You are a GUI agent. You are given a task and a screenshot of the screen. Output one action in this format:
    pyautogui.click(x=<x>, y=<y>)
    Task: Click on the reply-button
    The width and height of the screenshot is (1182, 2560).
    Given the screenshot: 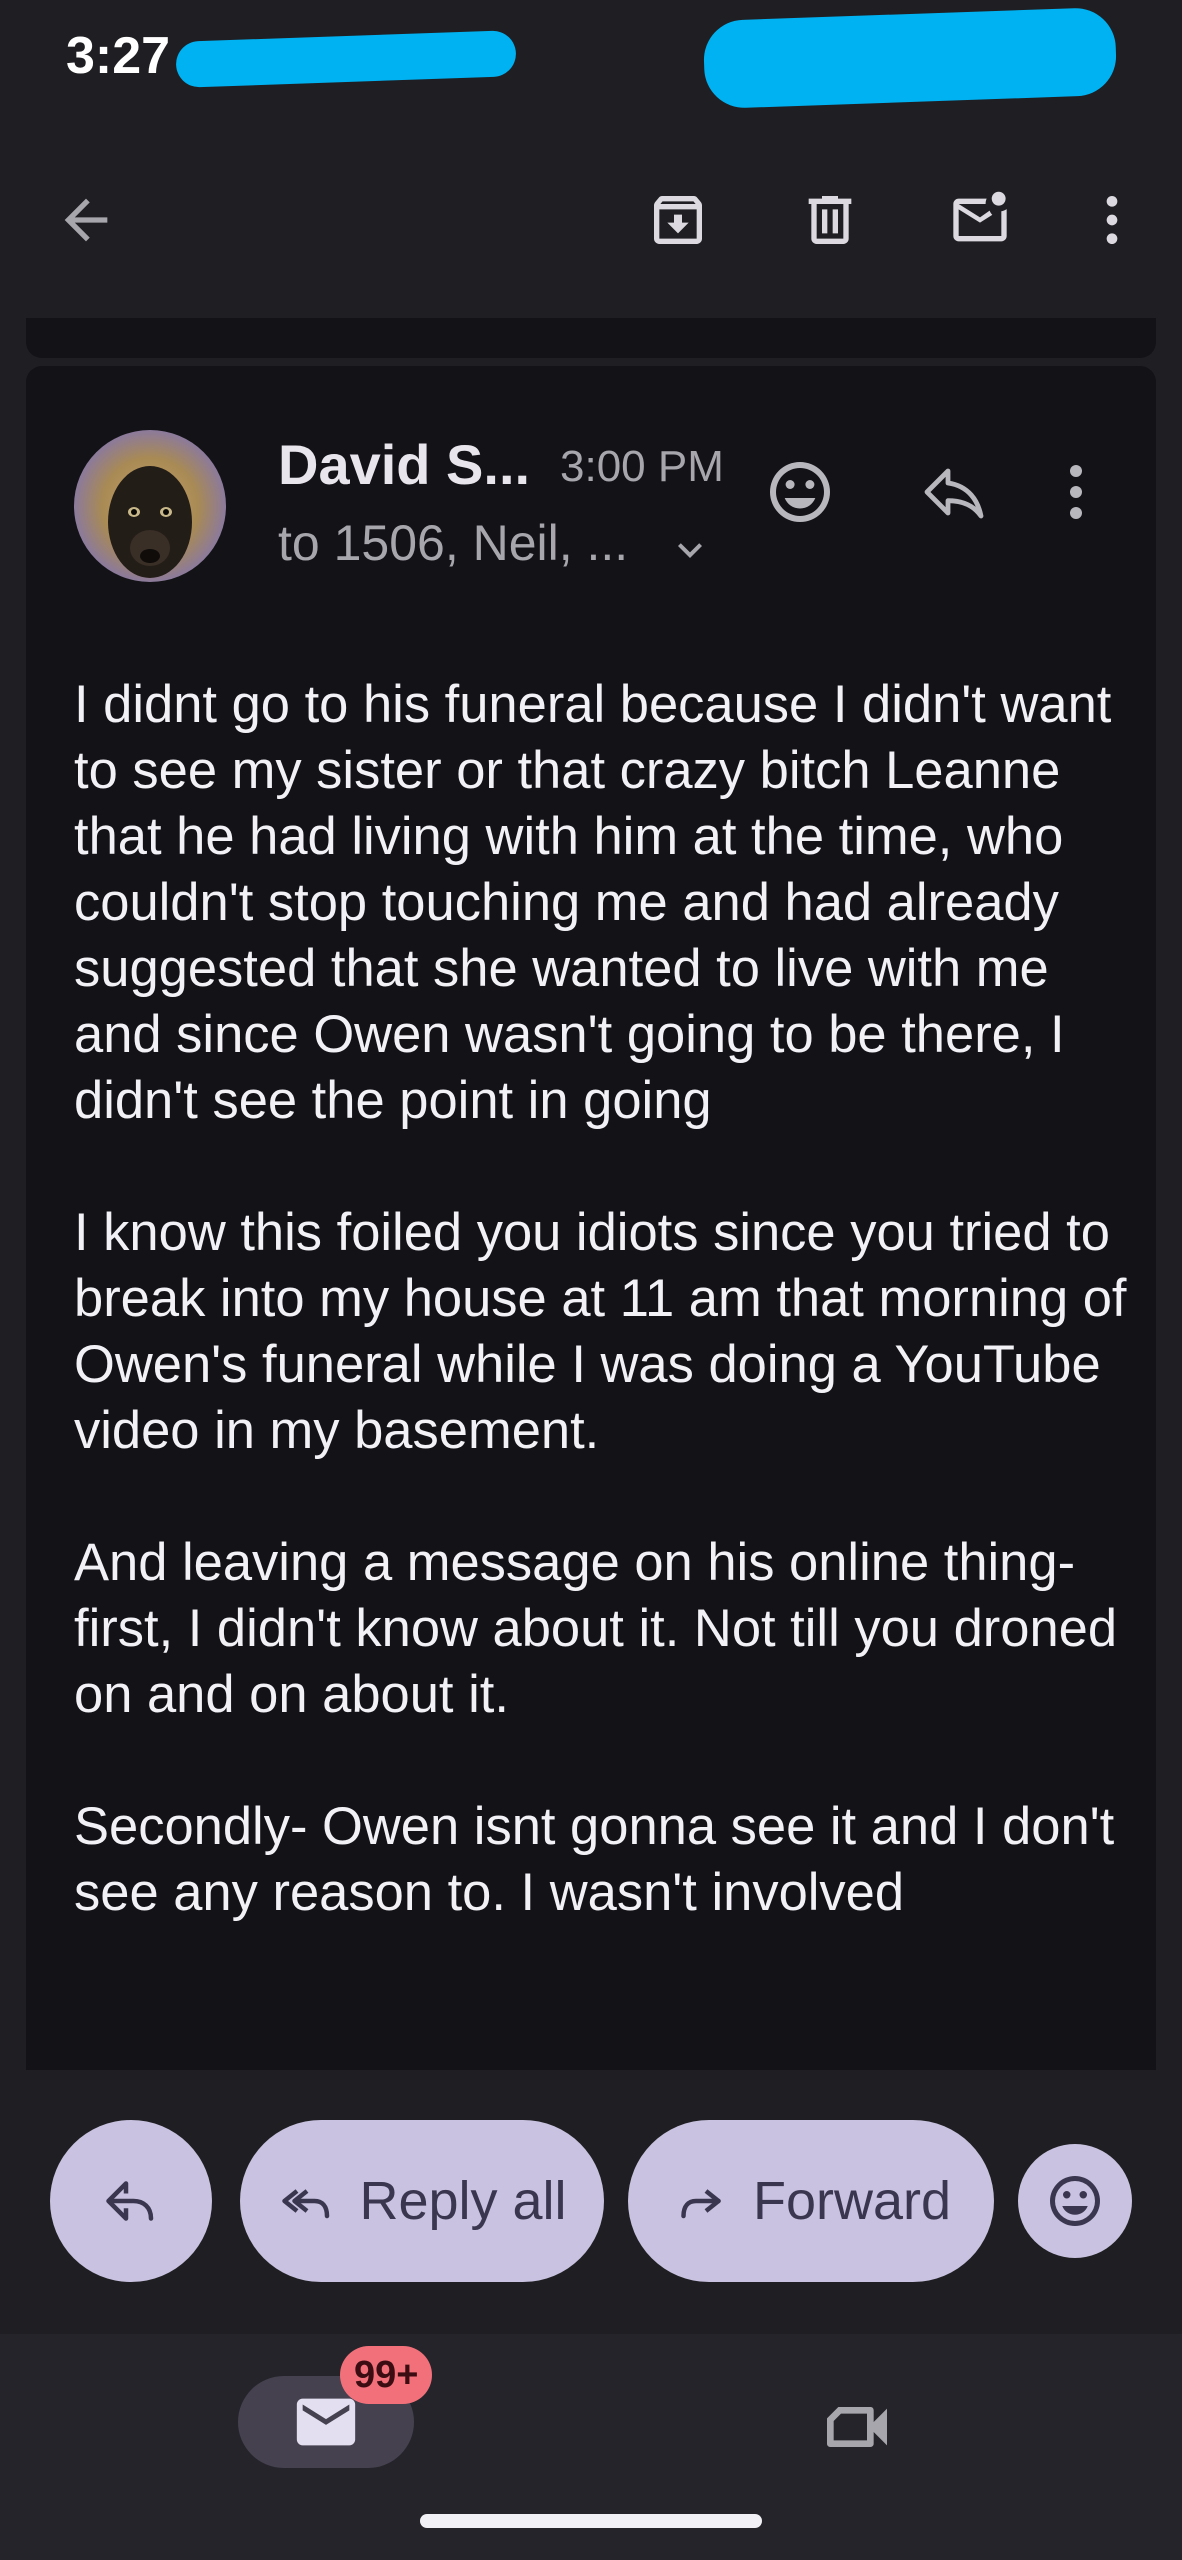 What is the action you would take?
    pyautogui.click(x=131, y=2201)
    